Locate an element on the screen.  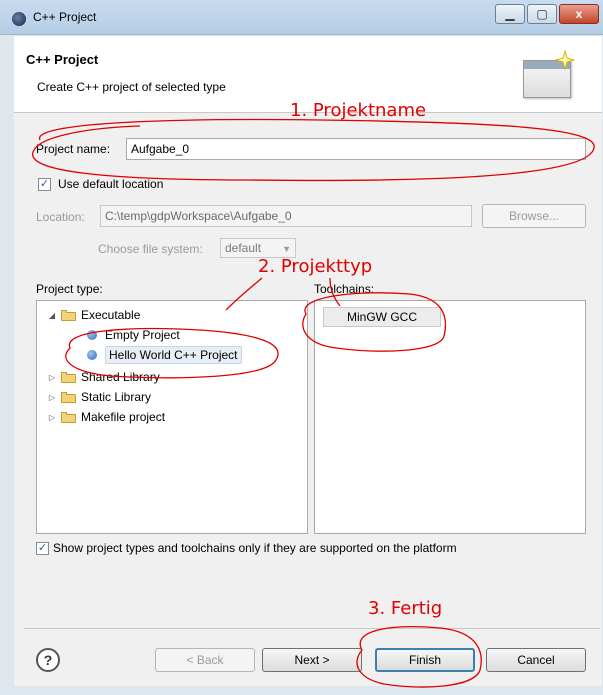
scribble-project-name is located at coordinates (313, 150).